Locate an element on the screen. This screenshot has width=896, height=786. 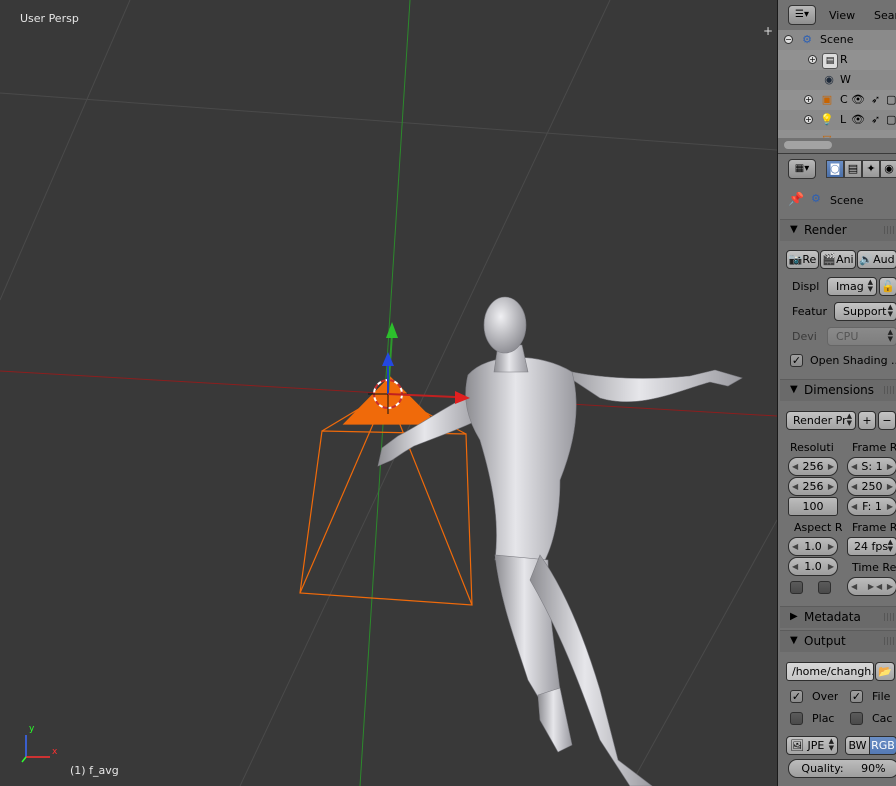
scrollbar-thumb is located at coordinates (808, 145).